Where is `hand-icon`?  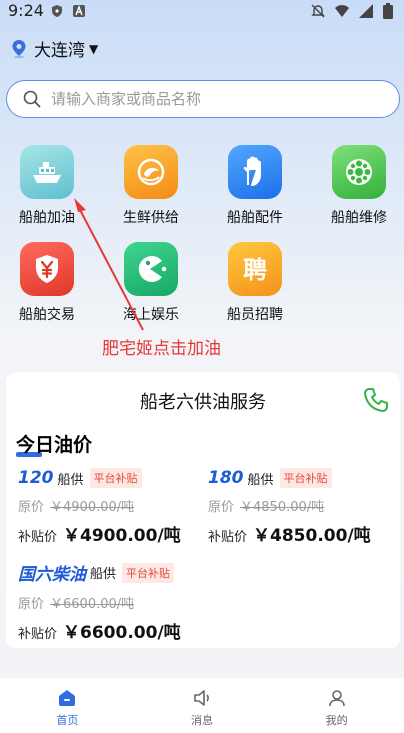 hand-icon is located at coordinates (255, 172).